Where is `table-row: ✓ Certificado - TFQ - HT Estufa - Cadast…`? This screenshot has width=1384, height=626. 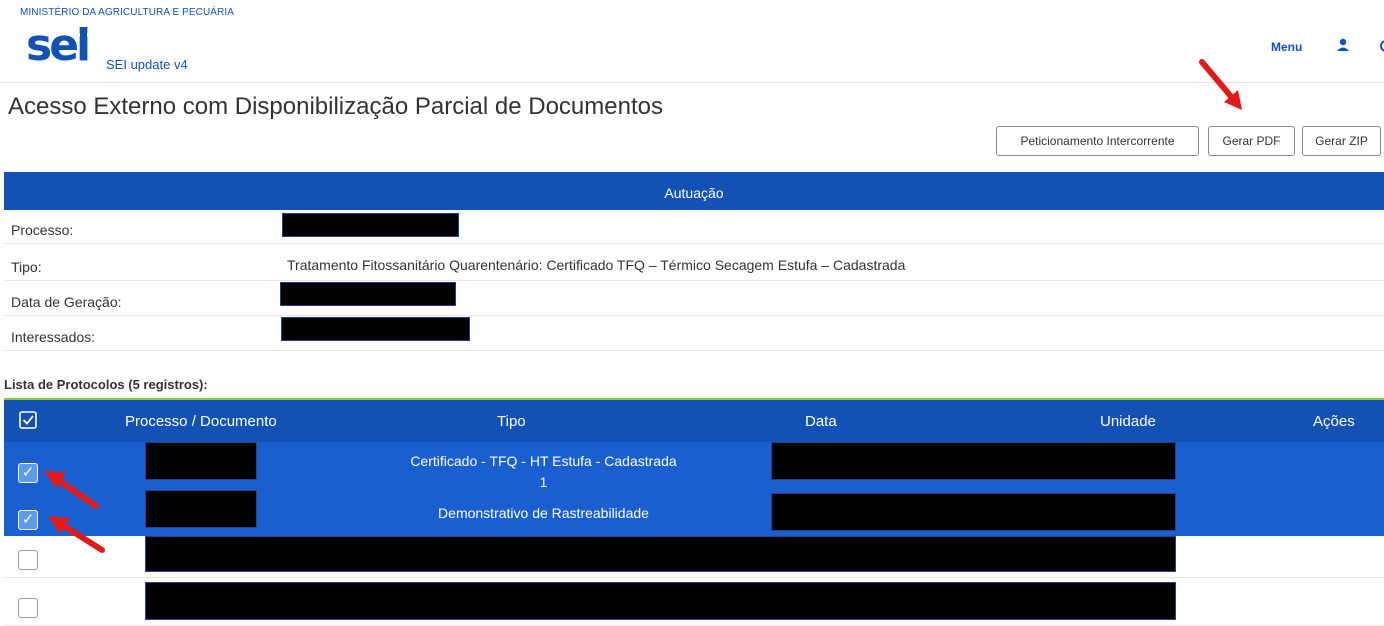
table-row: ✓ Certificado - TFQ - HT Estufa - Cadast… is located at coordinates (694, 469).